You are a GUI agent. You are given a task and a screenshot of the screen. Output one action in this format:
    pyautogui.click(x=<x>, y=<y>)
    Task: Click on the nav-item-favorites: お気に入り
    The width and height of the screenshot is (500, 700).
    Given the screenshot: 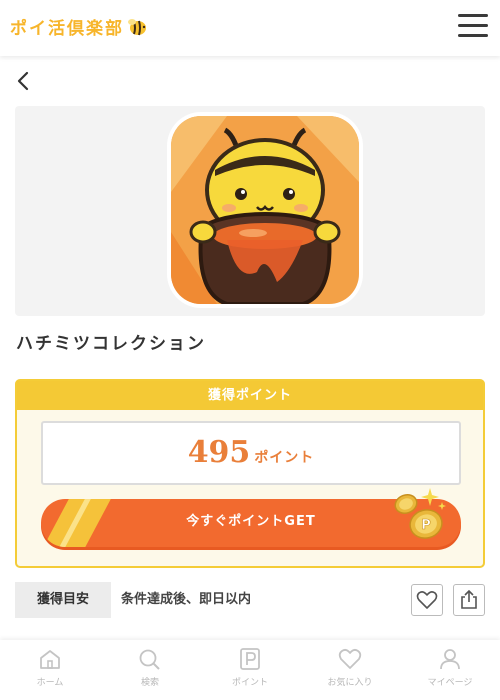 What is the action you would take?
    pyautogui.click(x=350, y=670)
    